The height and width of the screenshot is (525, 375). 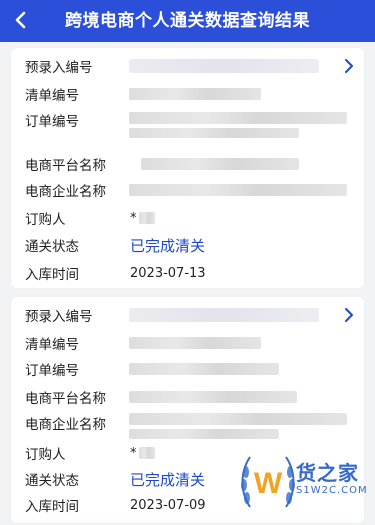 I want to click on watermark-site: S1W2C.COM, so click(x=332, y=490).